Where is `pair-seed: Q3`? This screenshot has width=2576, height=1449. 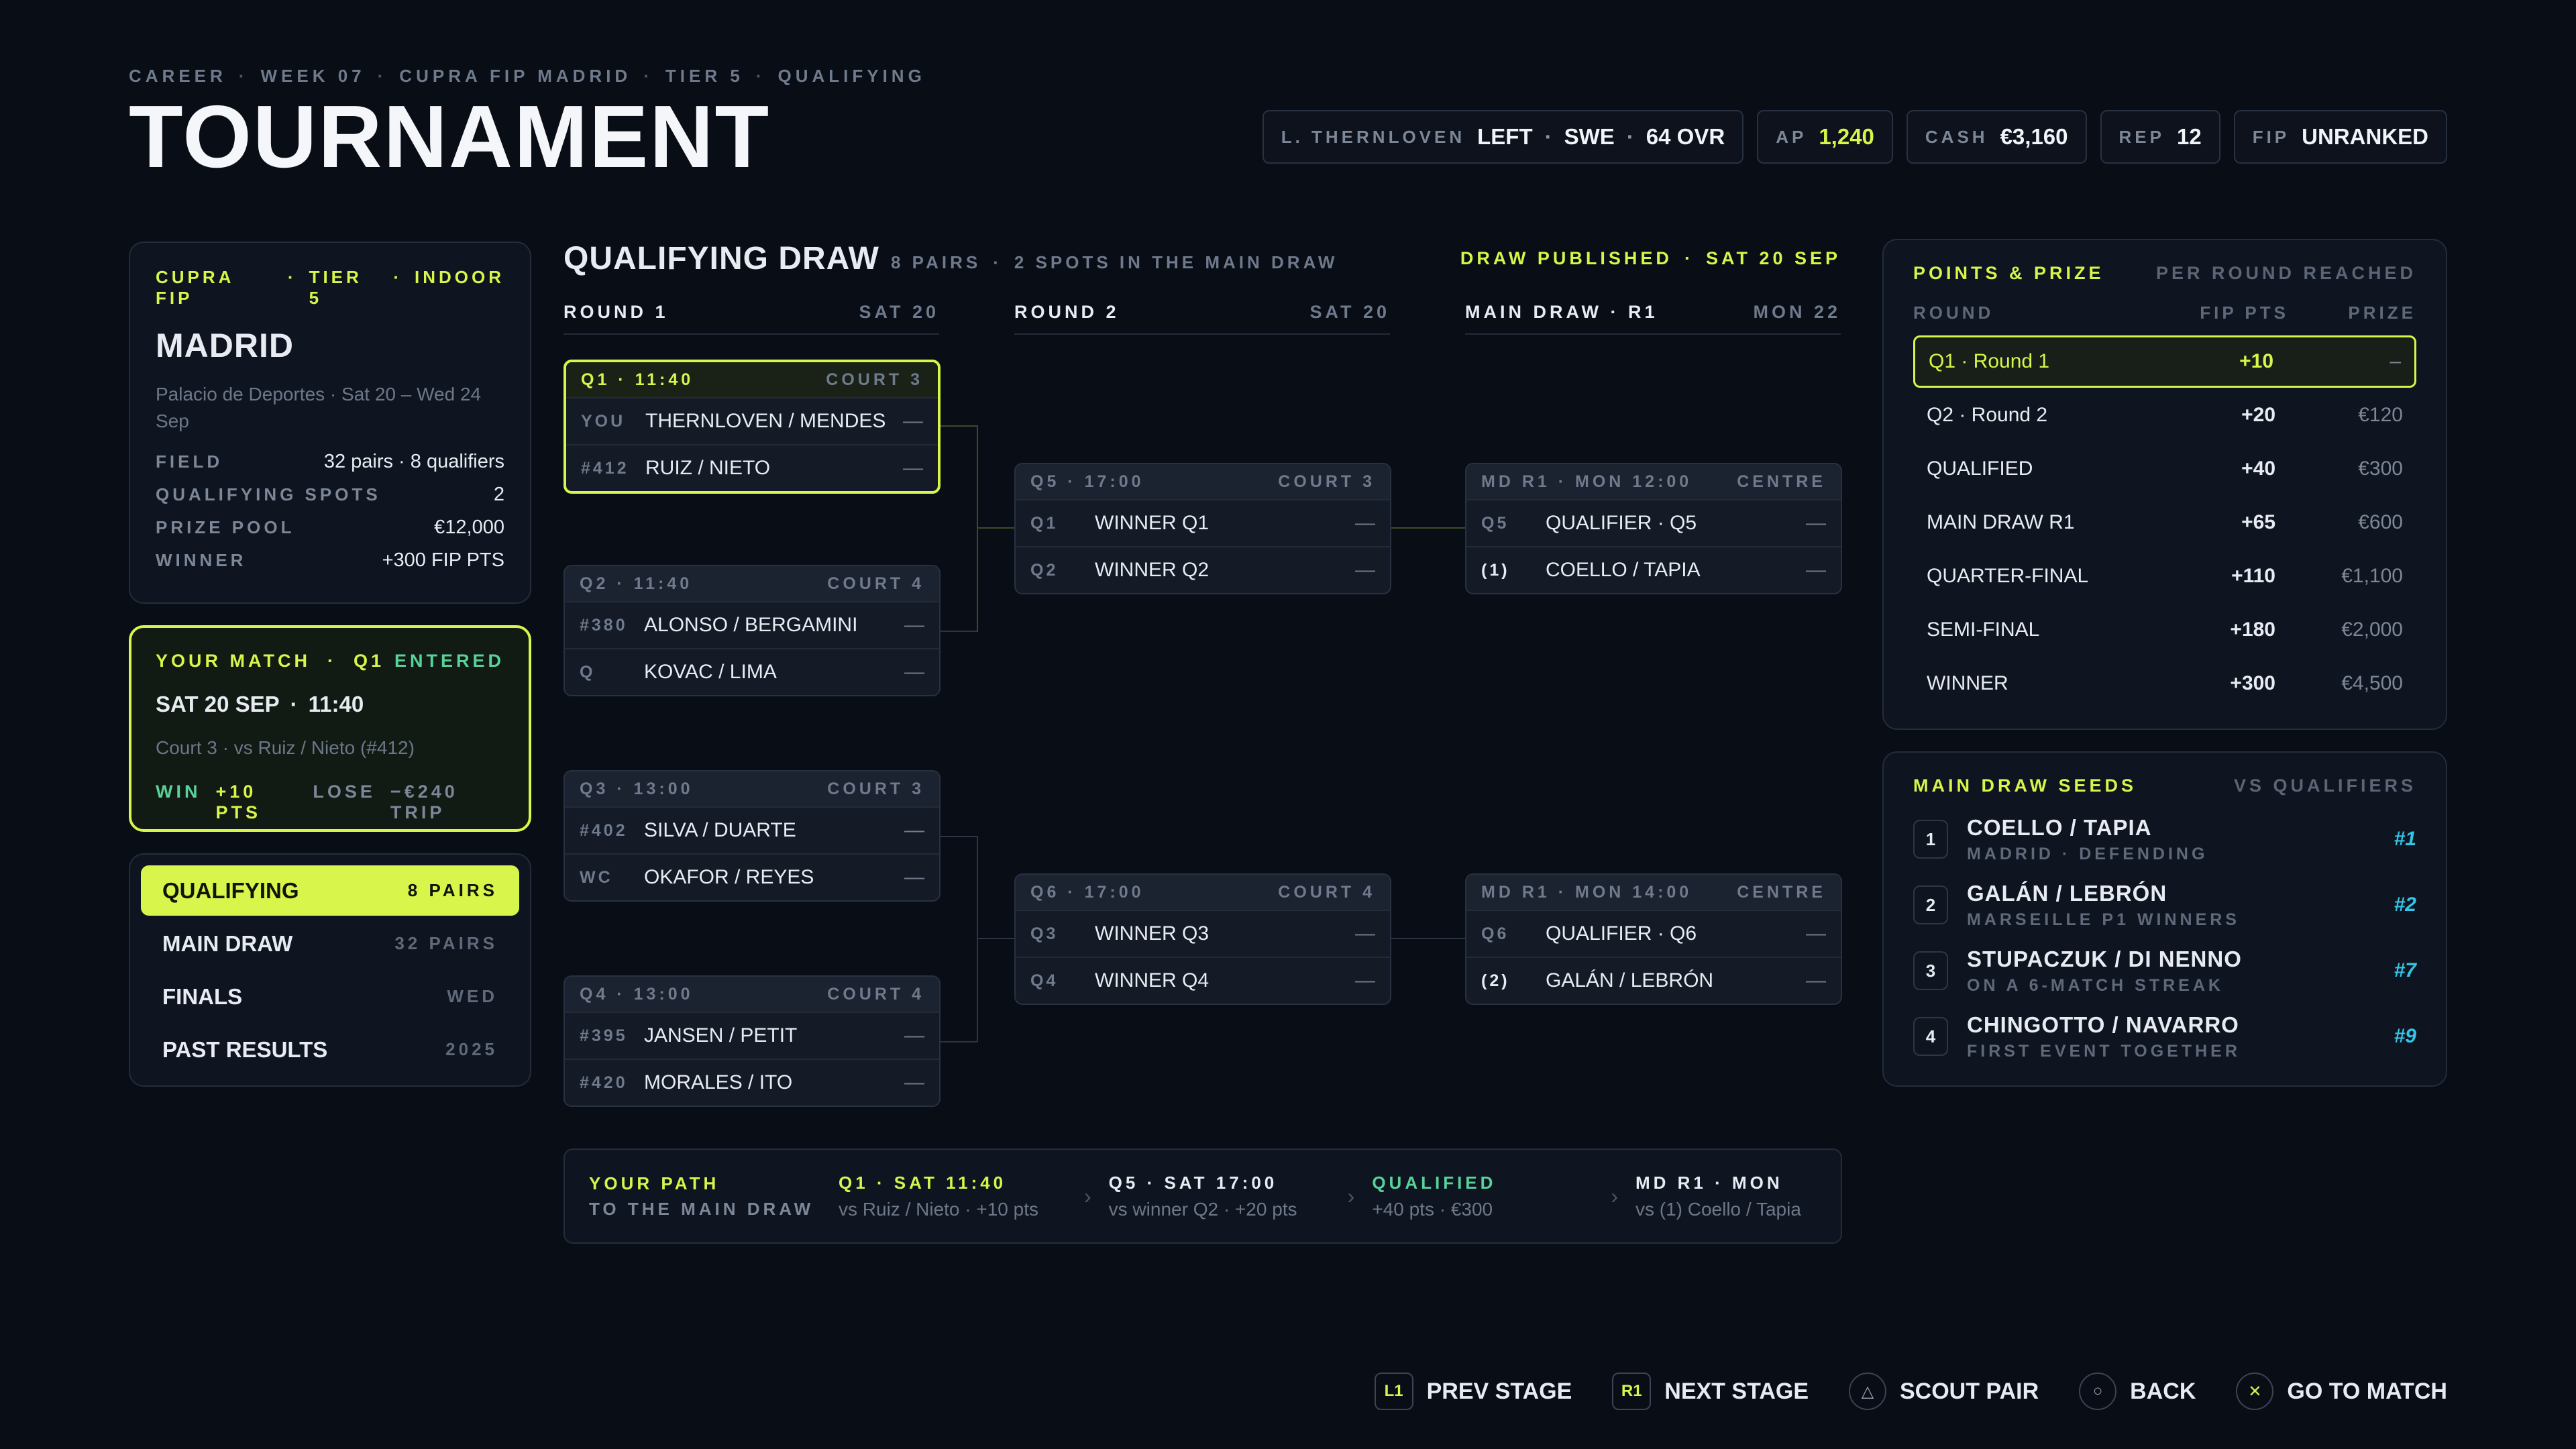 pair-seed: Q3 is located at coordinates (1044, 933).